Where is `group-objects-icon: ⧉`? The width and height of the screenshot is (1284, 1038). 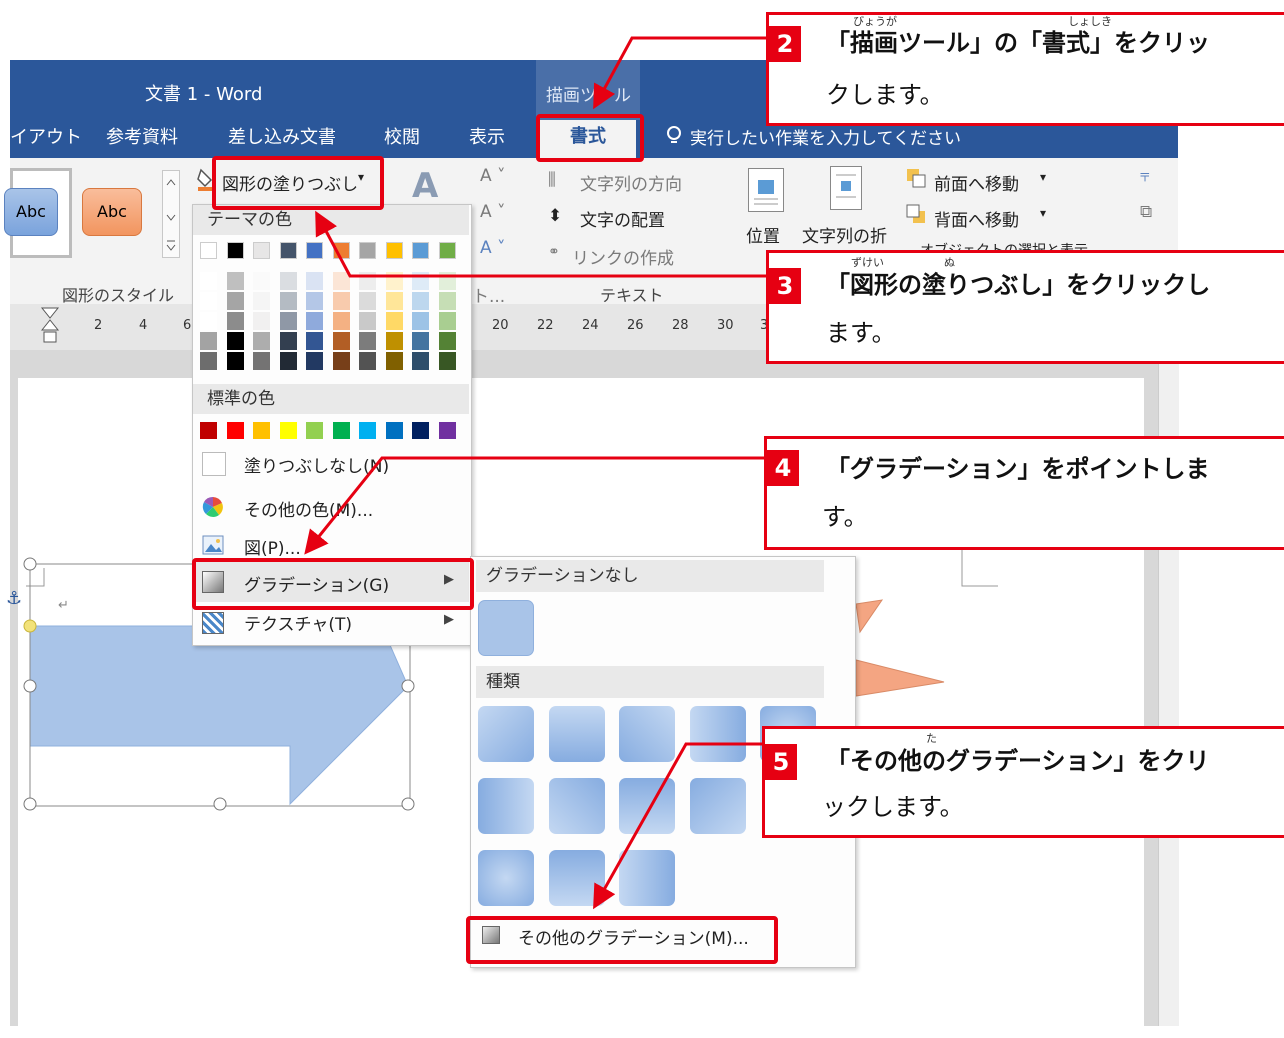 group-objects-icon: ⧉ is located at coordinates (1146, 212).